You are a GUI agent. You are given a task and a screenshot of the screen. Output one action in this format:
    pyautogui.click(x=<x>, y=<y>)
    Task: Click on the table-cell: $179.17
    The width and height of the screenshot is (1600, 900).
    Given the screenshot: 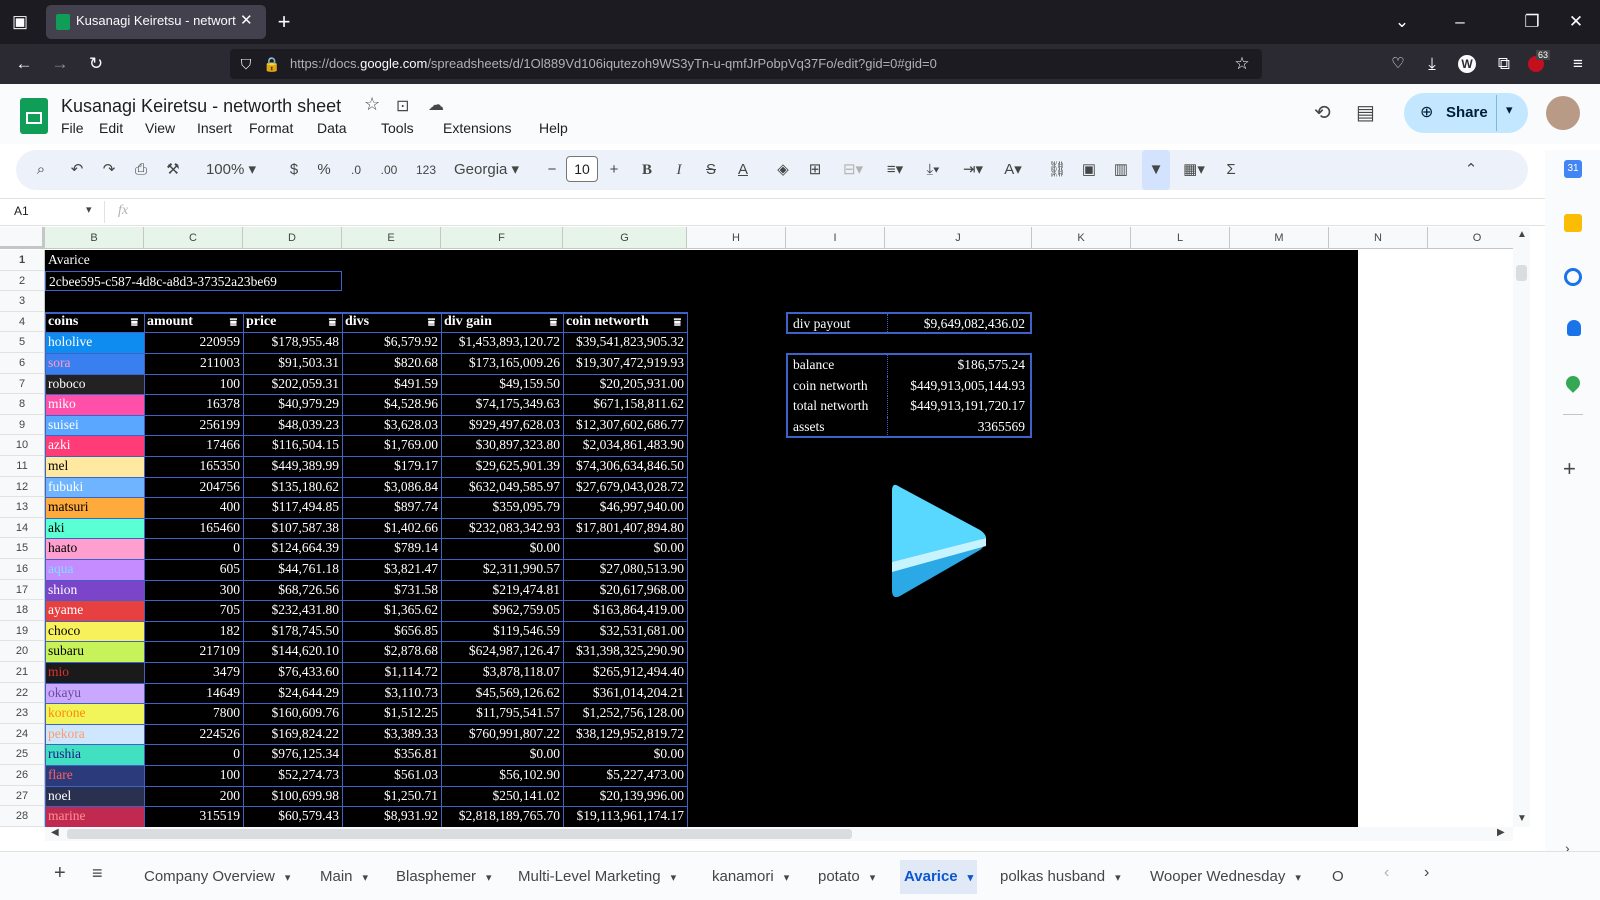 What is the action you would take?
    pyautogui.click(x=391, y=466)
    